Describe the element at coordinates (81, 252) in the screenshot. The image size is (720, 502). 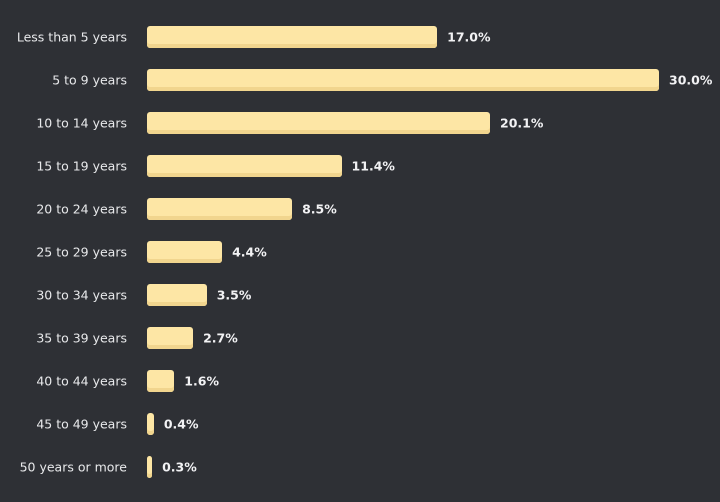
I see `category-label: 25 to 29 years` at that location.